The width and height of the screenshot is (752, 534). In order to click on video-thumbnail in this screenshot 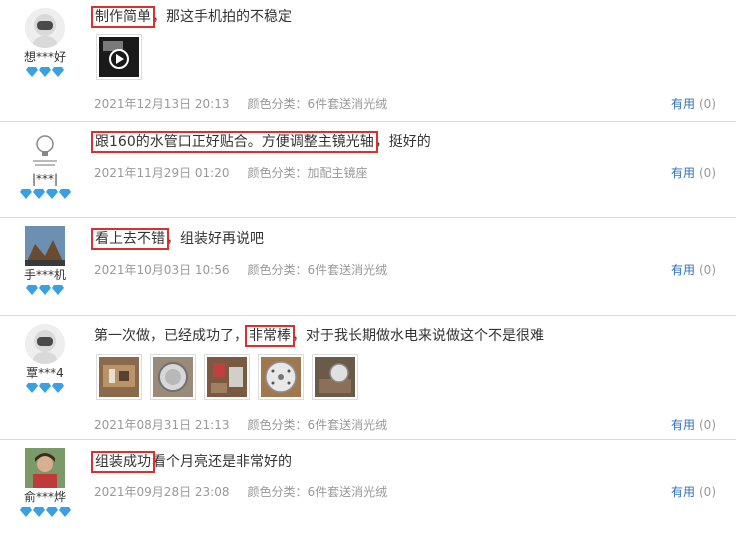, I will do `click(119, 57)`.